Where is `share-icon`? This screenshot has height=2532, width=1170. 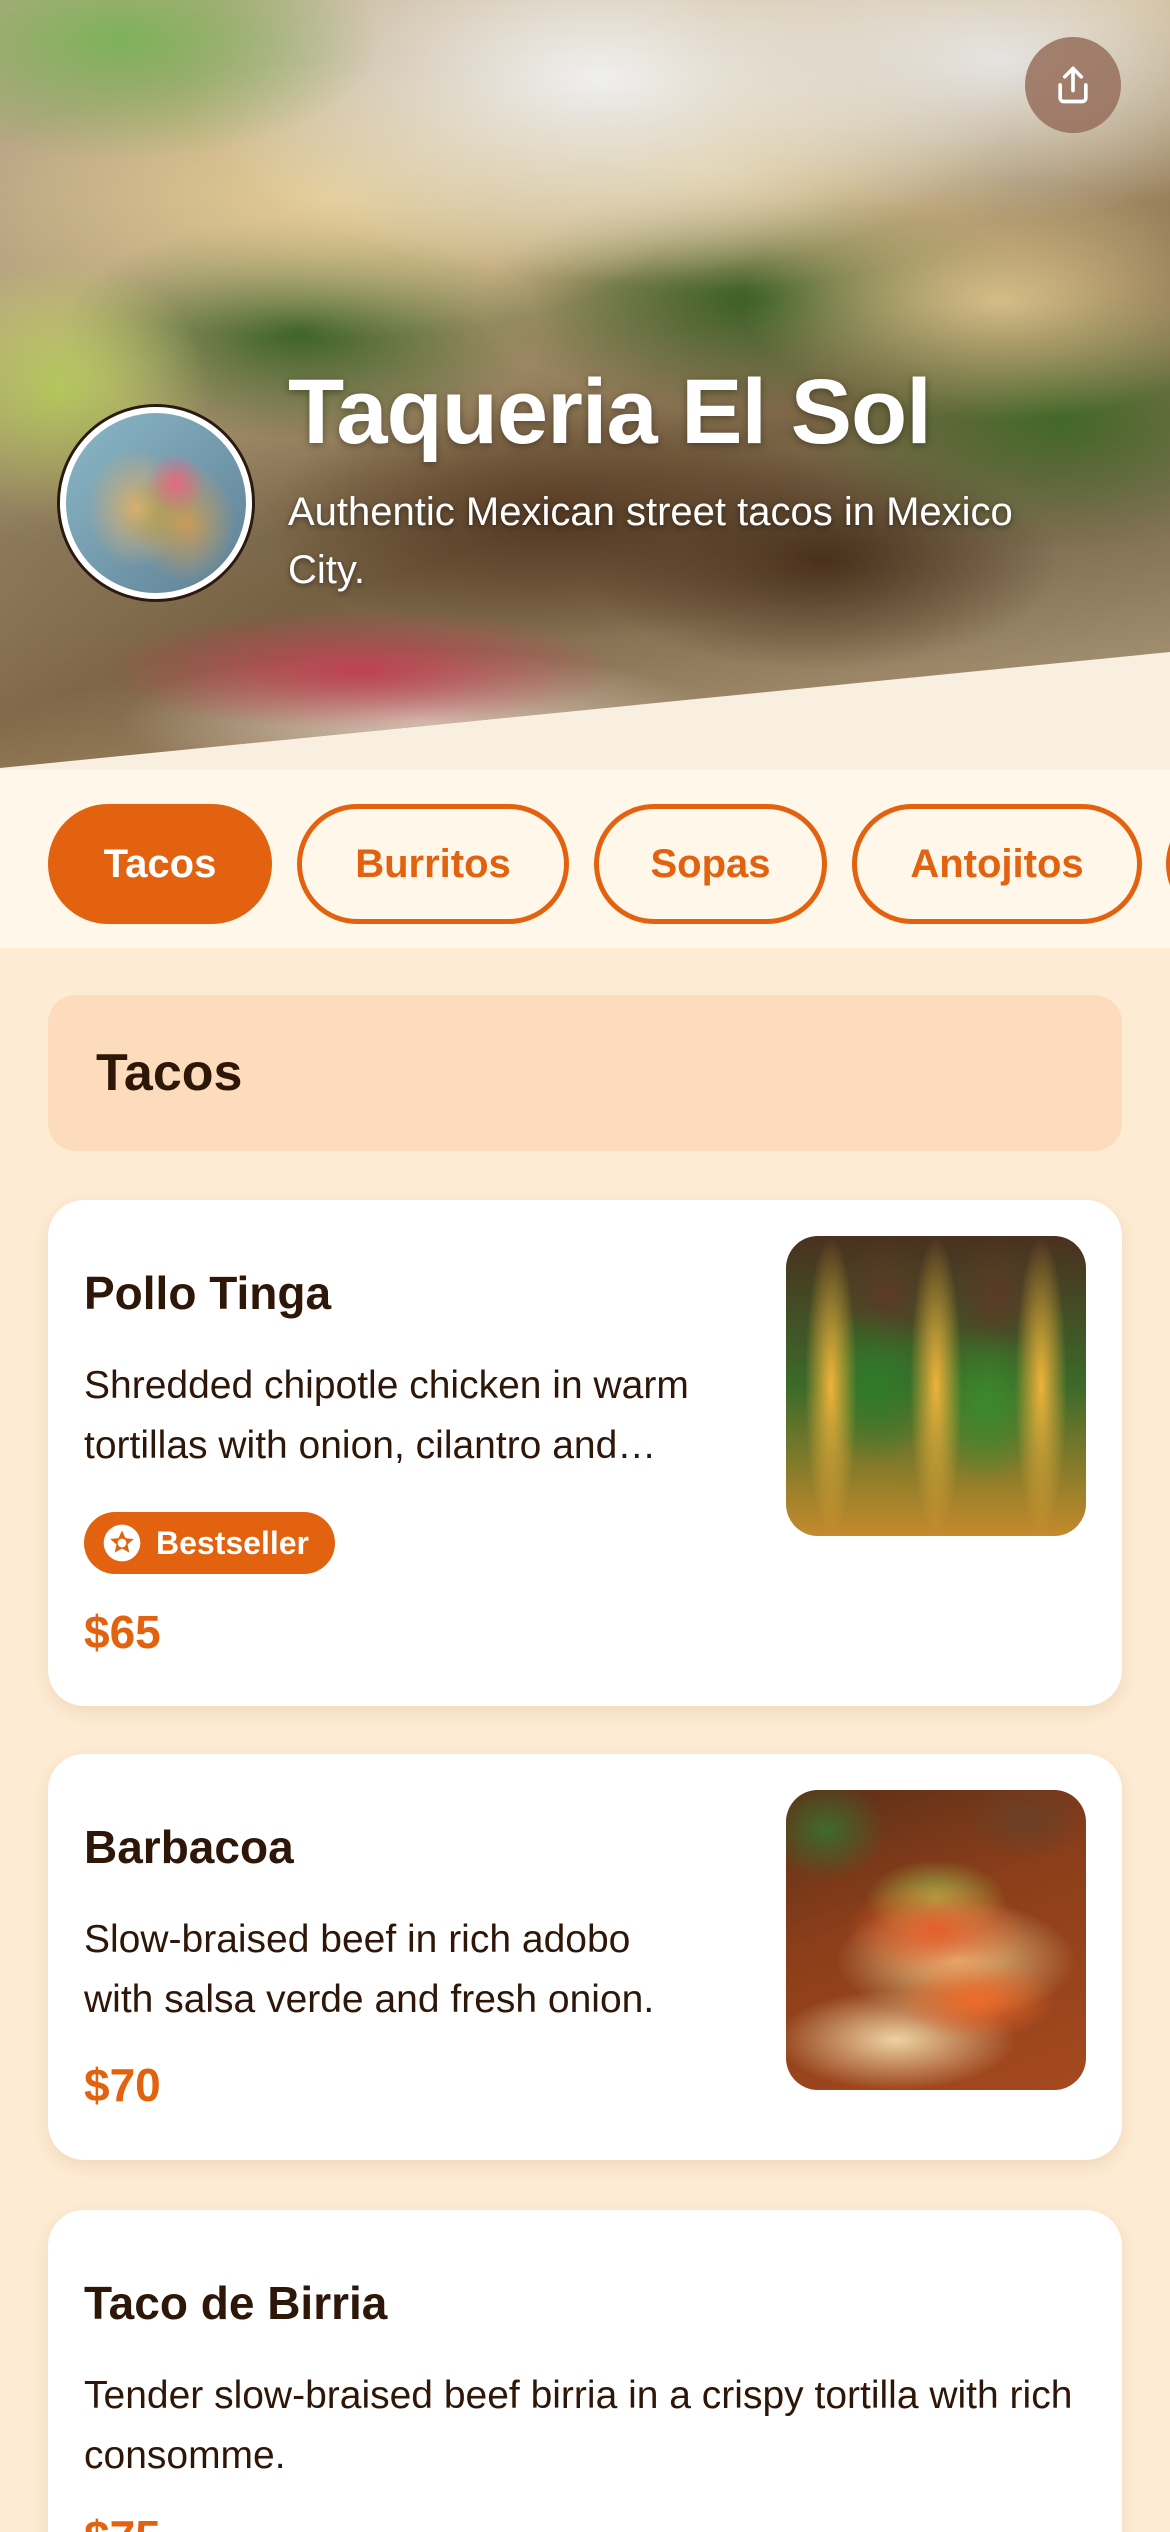
share-icon is located at coordinates (1073, 85).